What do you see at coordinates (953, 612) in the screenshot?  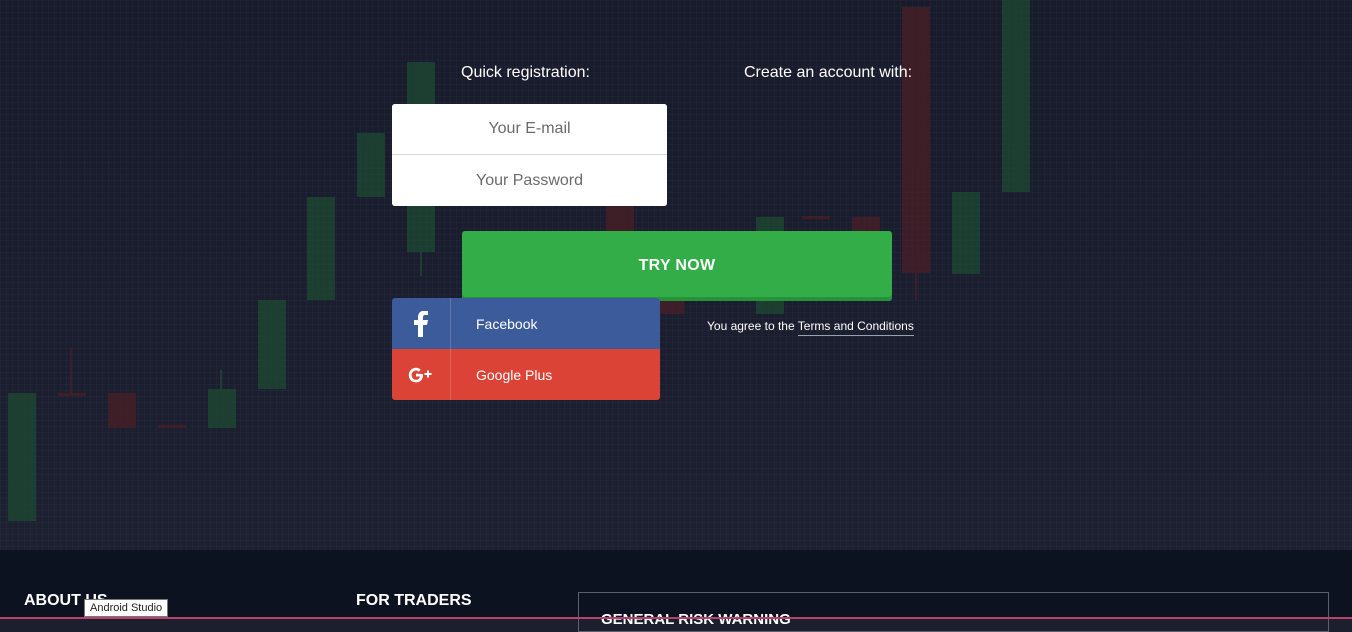 I see `risk-warning-box: GENERAL RISK WARNING` at bounding box center [953, 612].